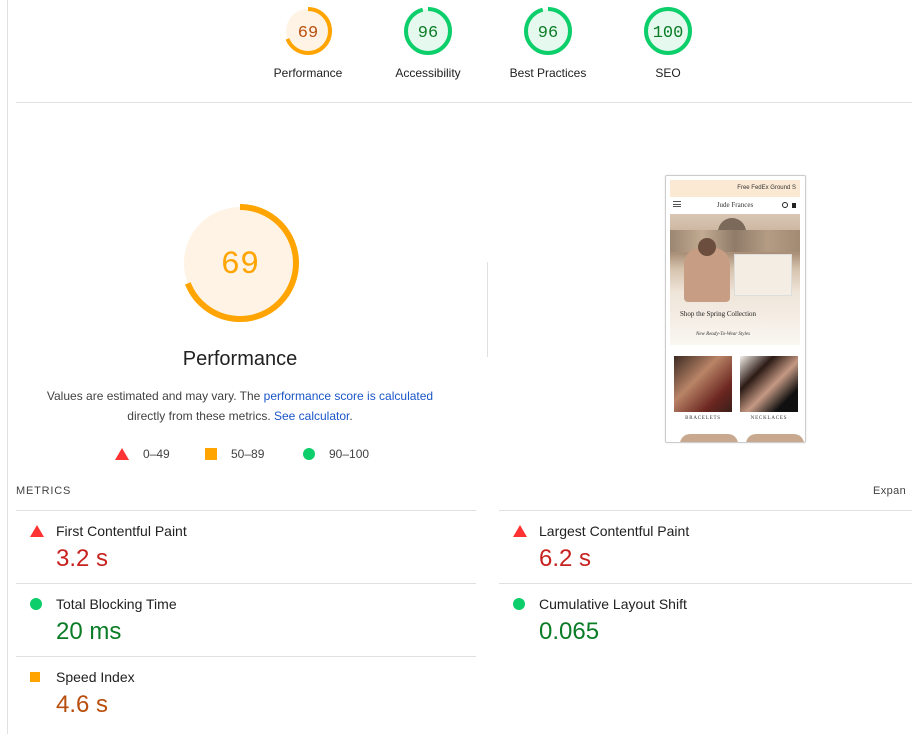 This screenshot has height=734, width=912. I want to click on site-header: Jude Frances, so click(735, 205).